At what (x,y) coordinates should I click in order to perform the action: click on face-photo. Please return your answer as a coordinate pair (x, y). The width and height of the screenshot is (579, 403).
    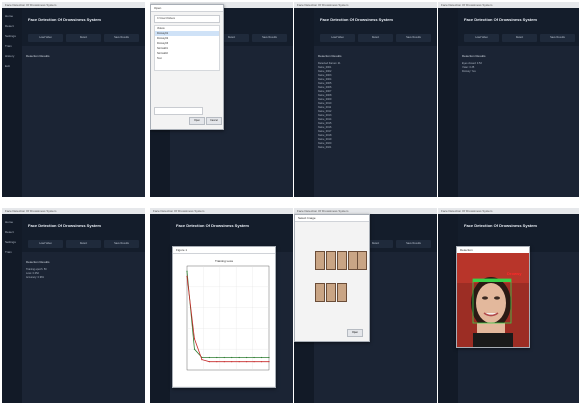
    Looking at the image, I should click on (493, 300).